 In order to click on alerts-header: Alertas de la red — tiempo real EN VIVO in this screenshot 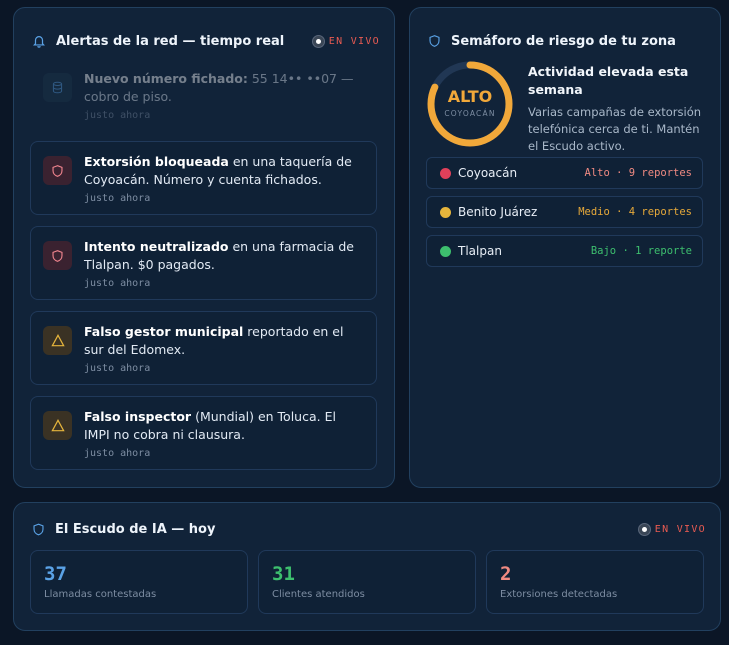, I will do `click(206, 41)`.